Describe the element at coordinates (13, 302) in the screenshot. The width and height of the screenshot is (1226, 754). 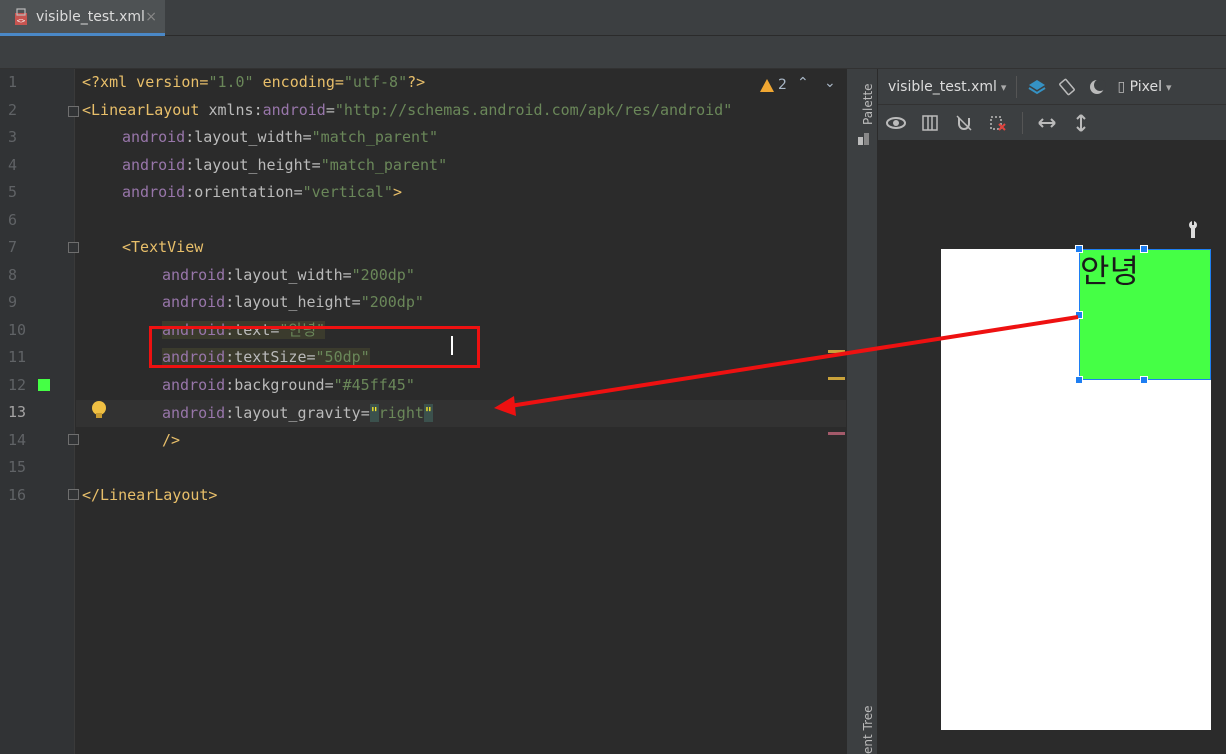
I see `line-number: 9` at that location.